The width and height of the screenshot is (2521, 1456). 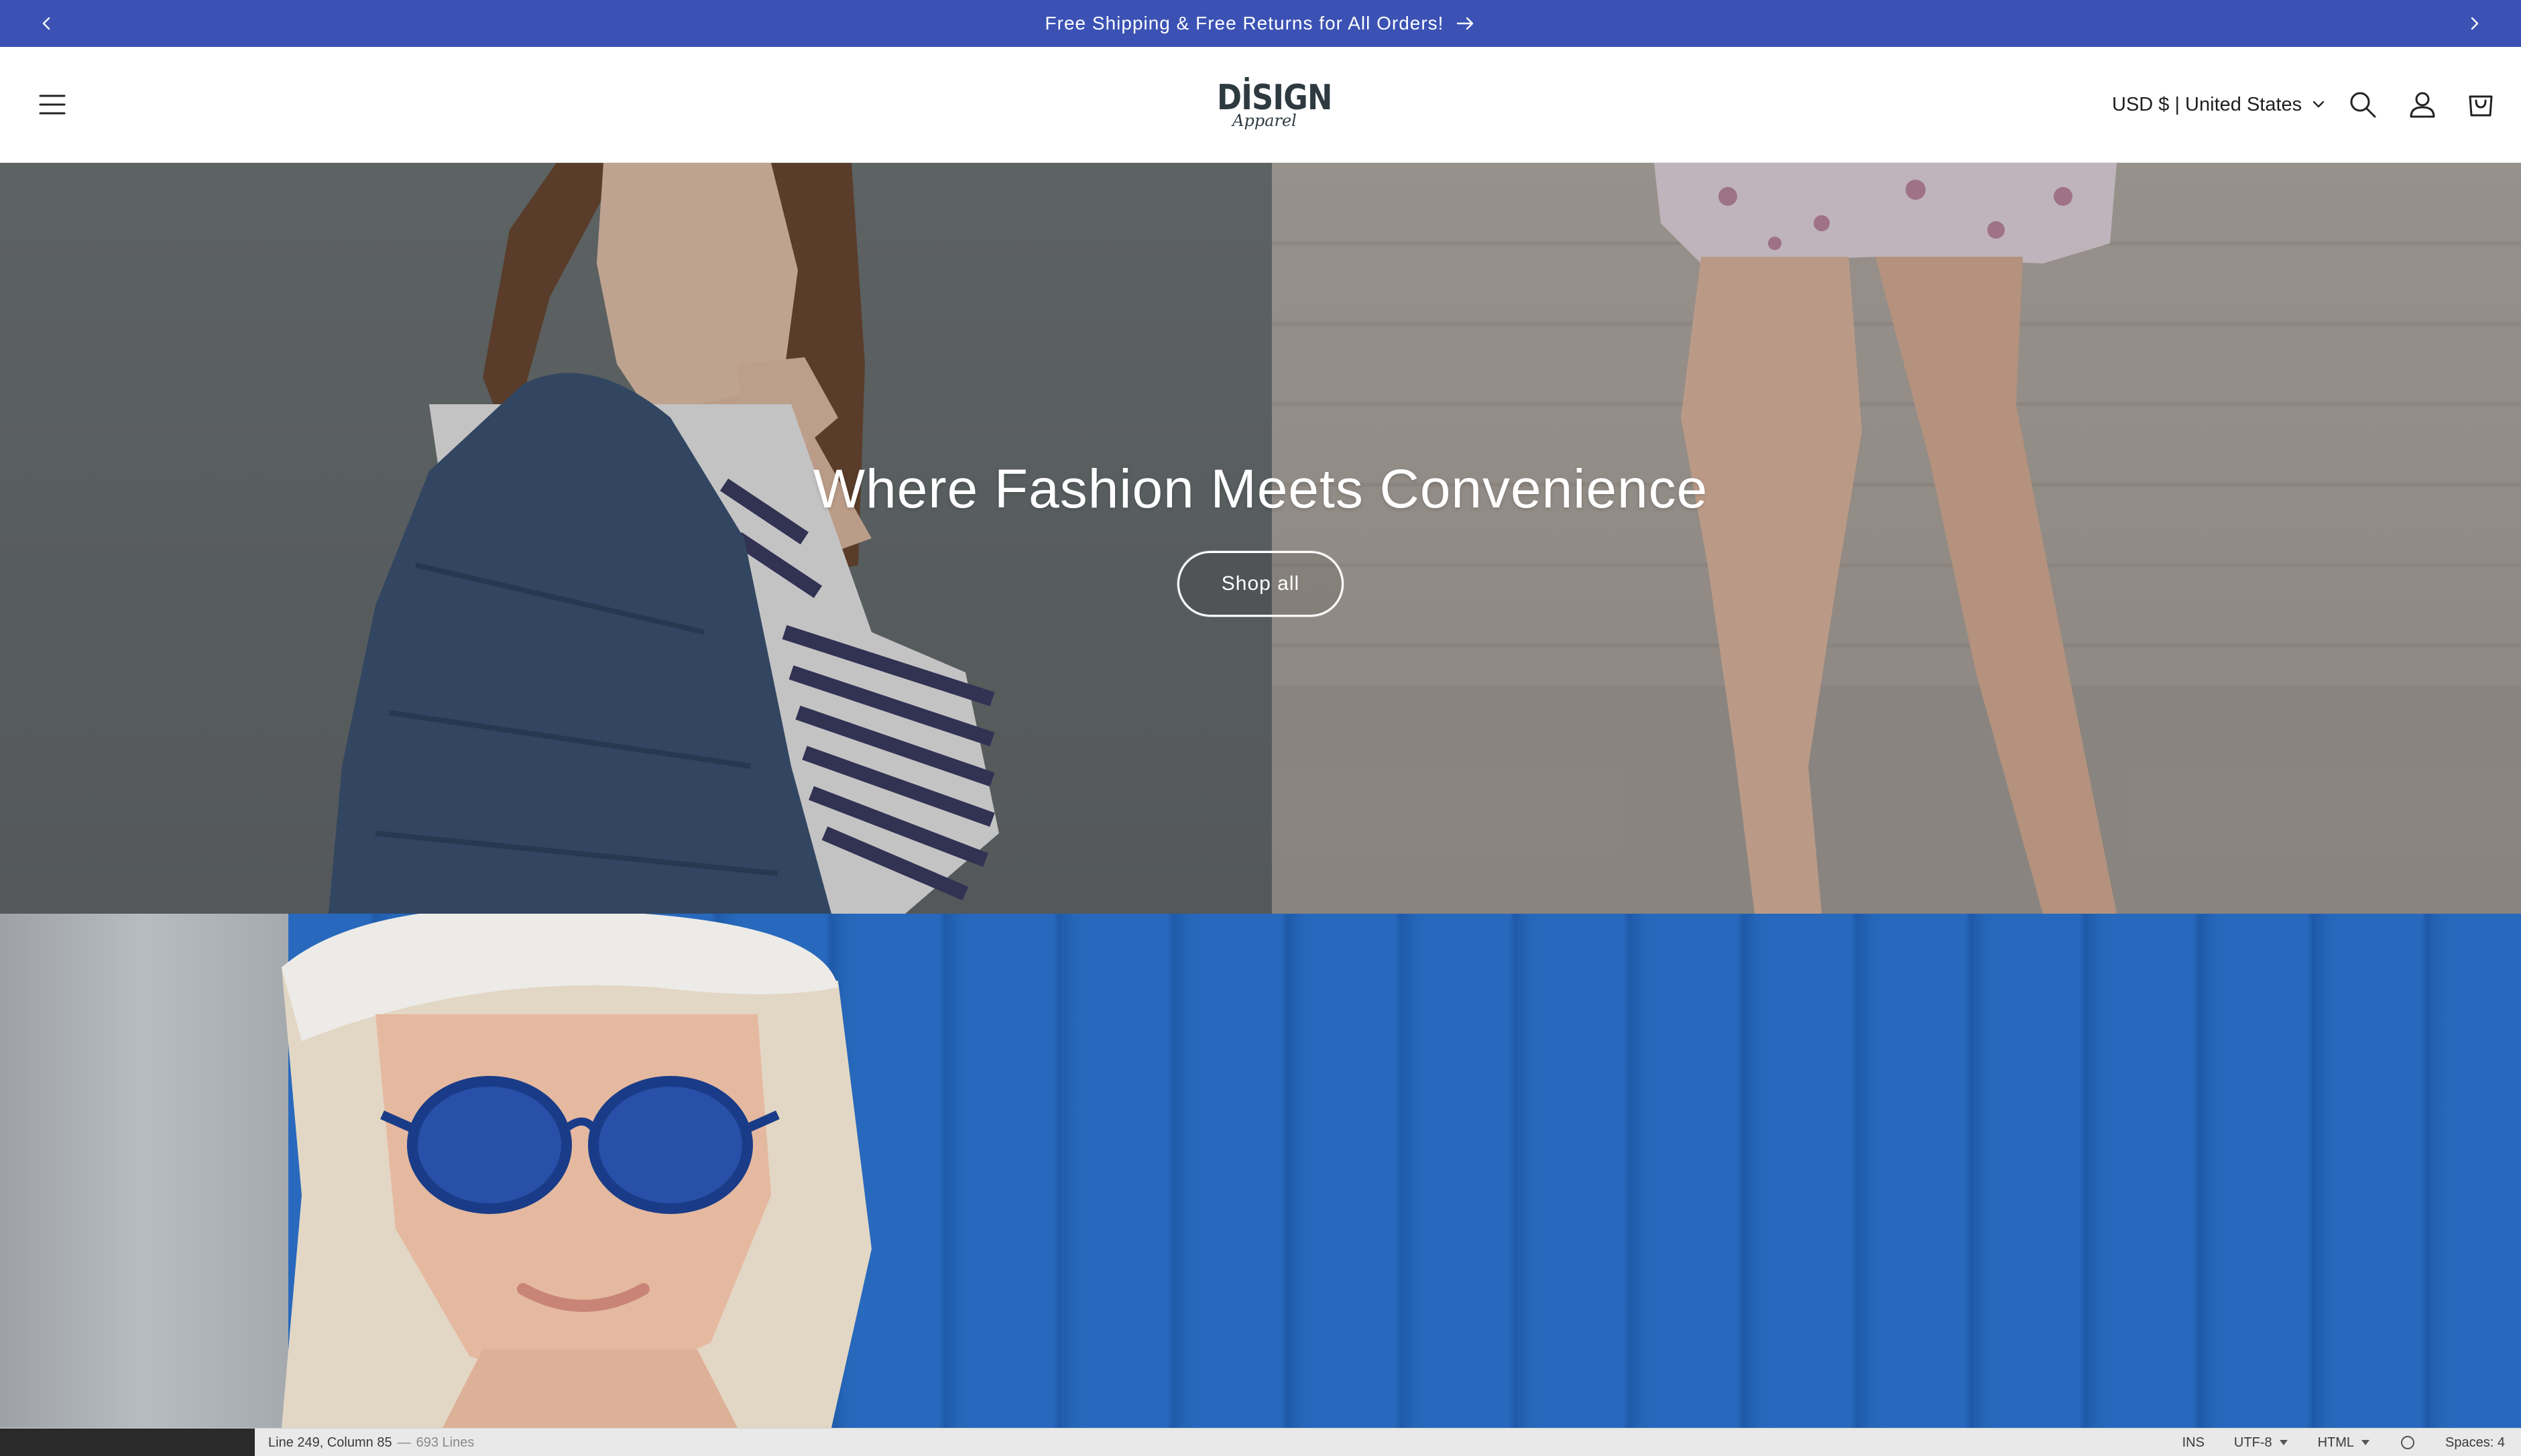 I want to click on insert-mode-label: INS, so click(x=2193, y=1442).